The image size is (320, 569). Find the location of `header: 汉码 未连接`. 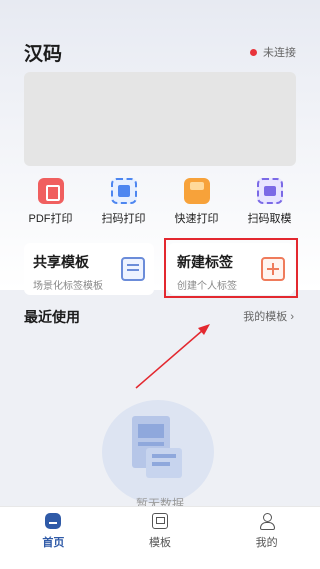

header: 汉码 未连接 is located at coordinates (160, 52).